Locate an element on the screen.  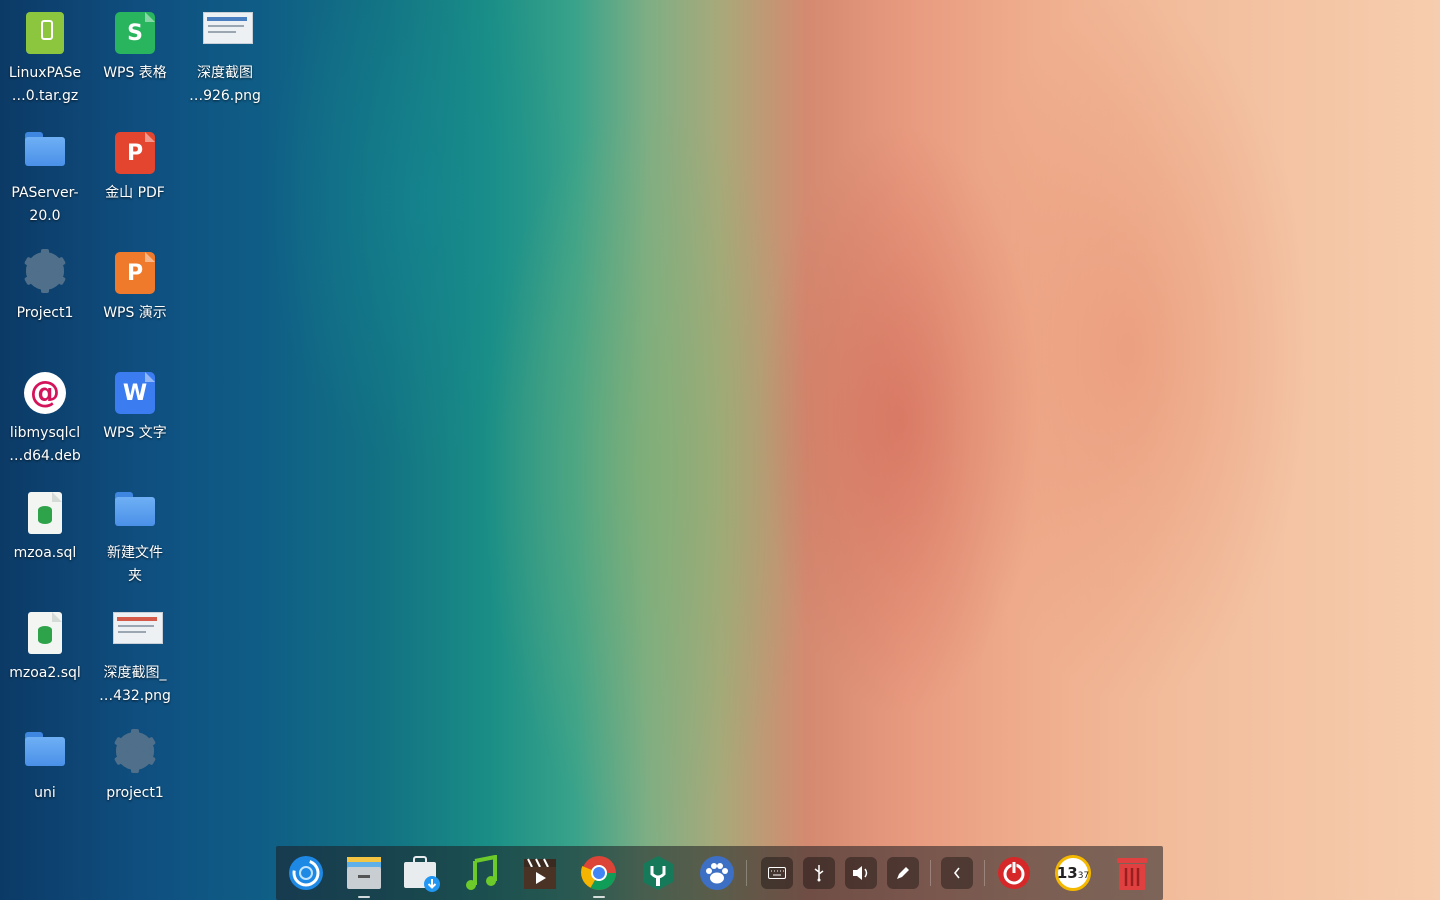
launcher-button is located at coordinates (306, 873).